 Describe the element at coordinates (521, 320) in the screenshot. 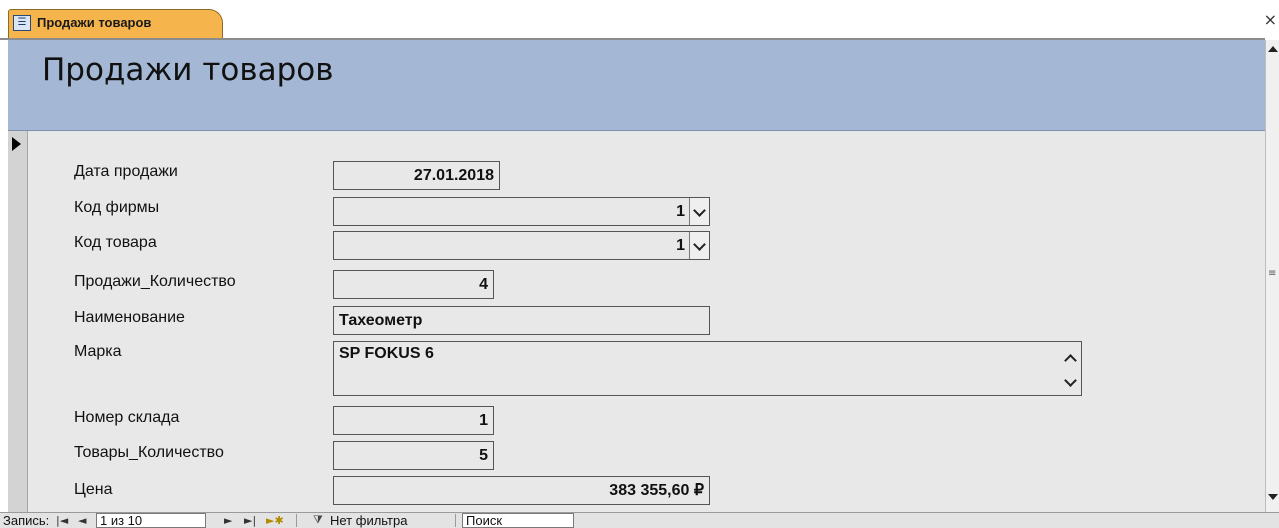

I see `name-field: Тахеометр` at that location.